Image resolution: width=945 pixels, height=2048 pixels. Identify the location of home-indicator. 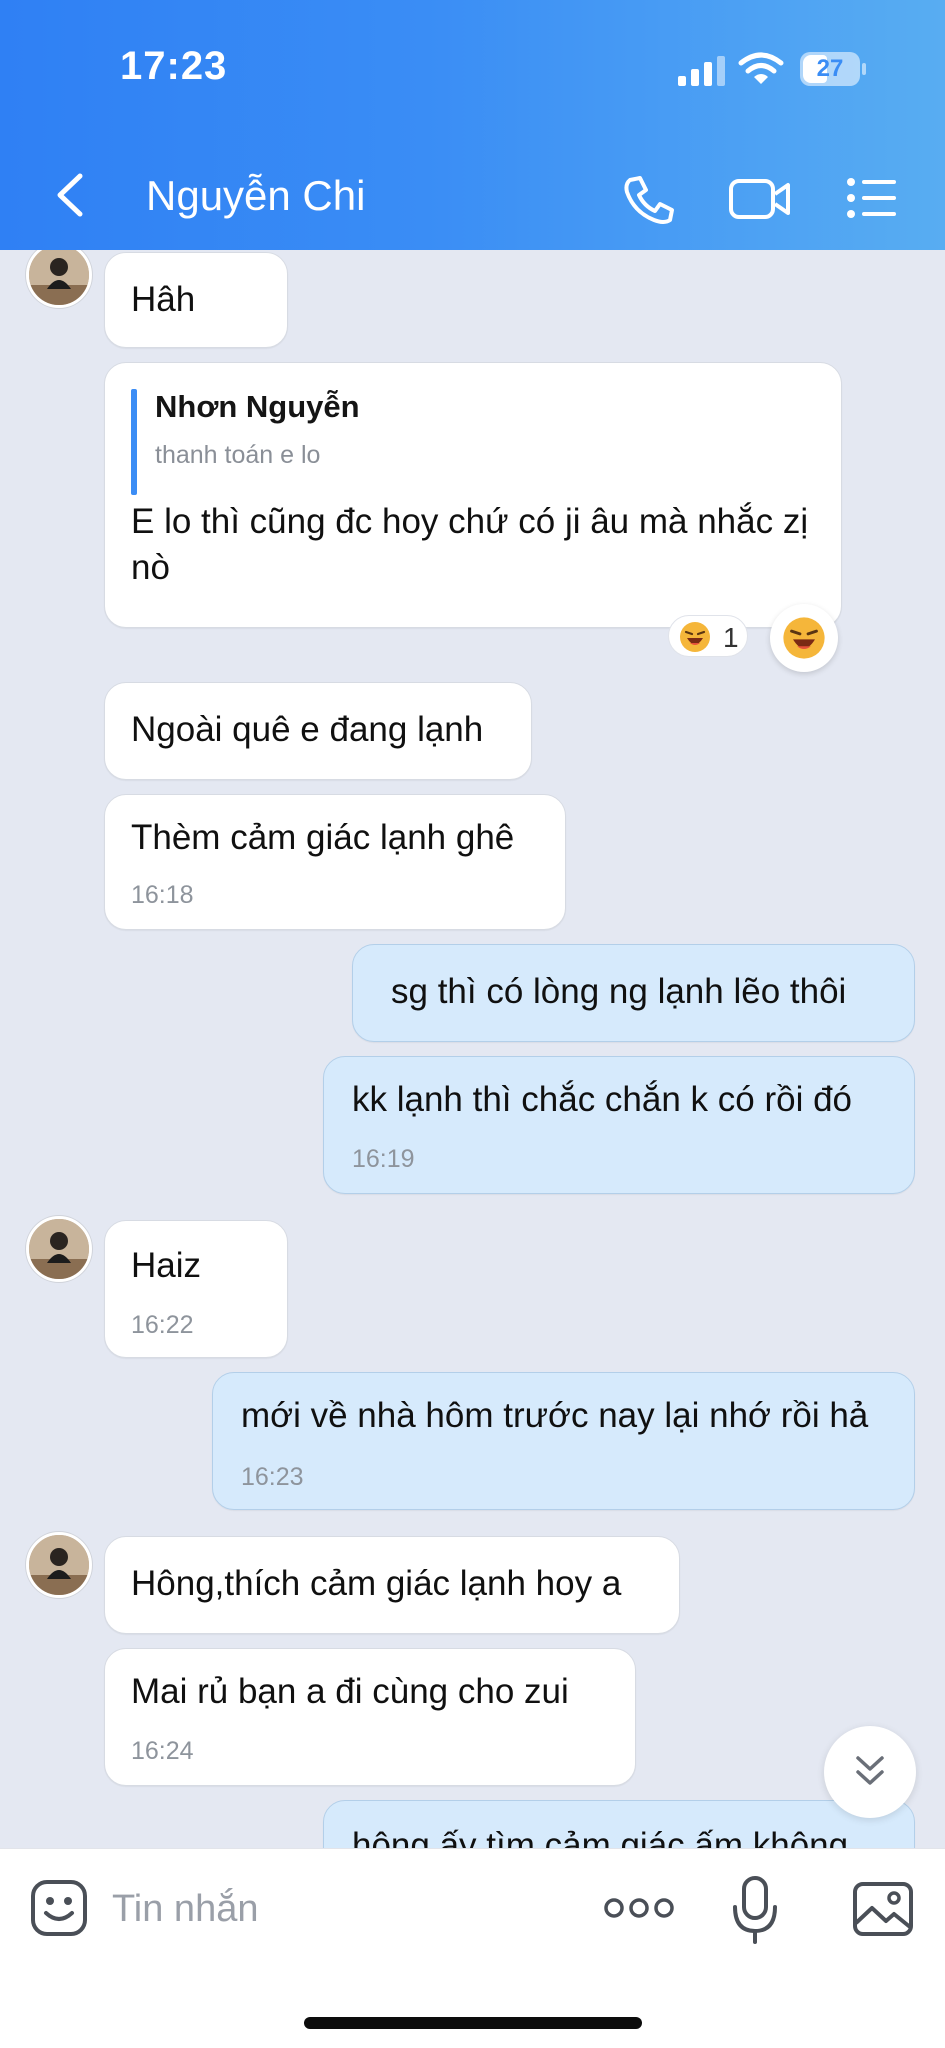
(473, 2023).